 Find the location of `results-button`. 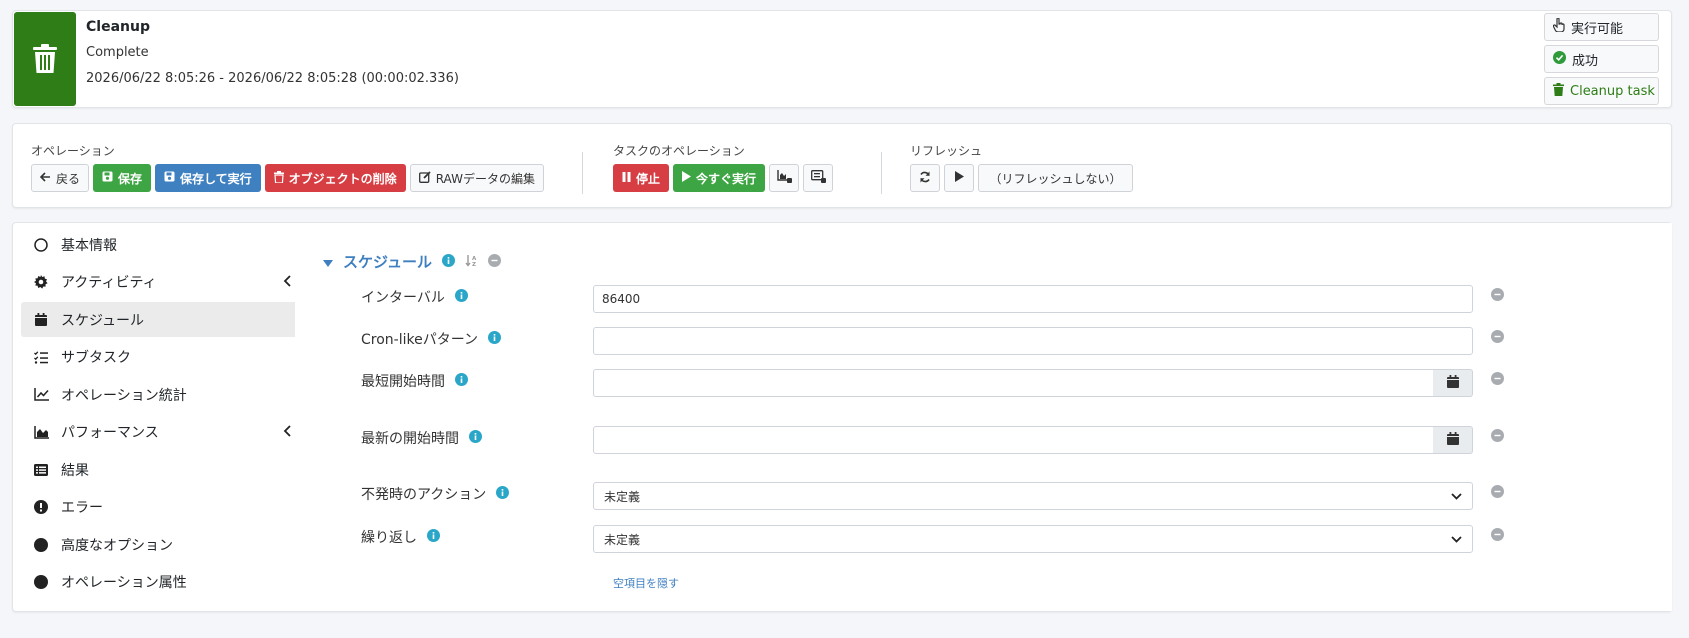

results-button is located at coordinates (818, 178).